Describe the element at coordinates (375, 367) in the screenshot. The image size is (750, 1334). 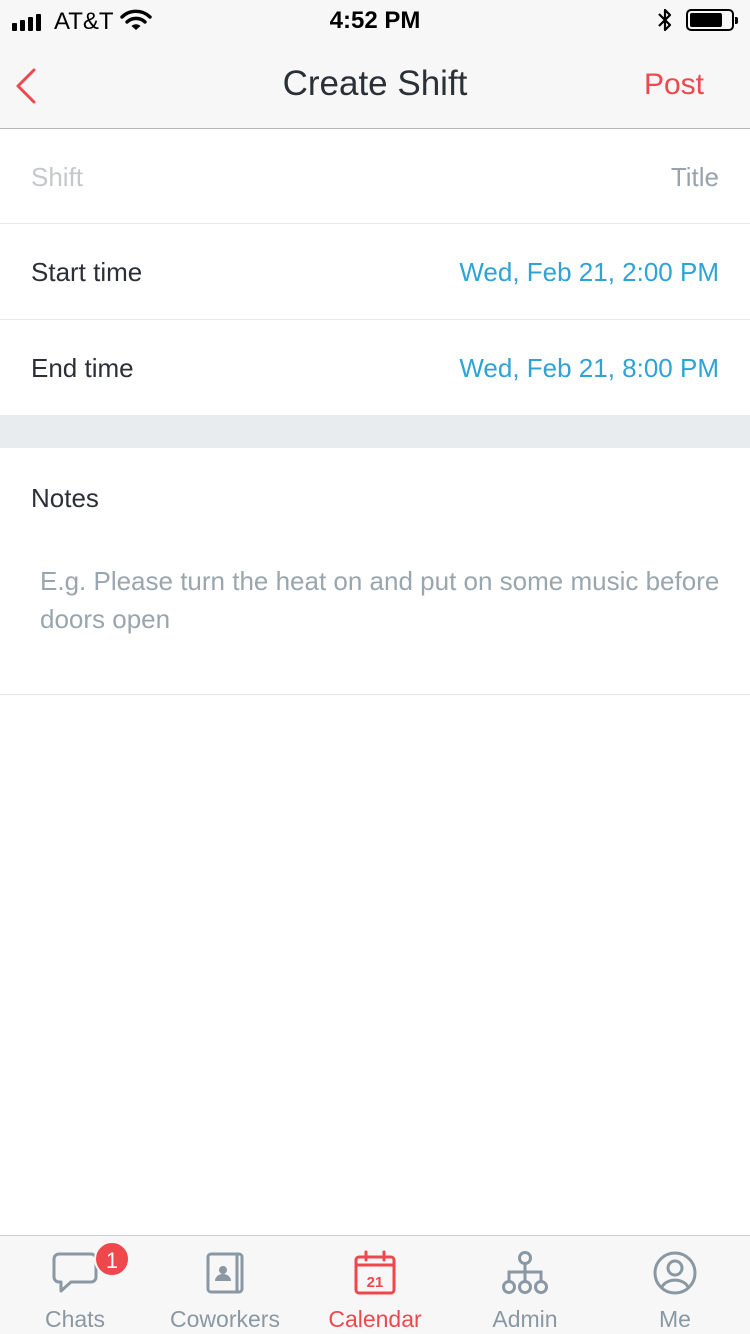
I see `end-time-row: End time Wed, Feb 21, 8:00 PM` at that location.